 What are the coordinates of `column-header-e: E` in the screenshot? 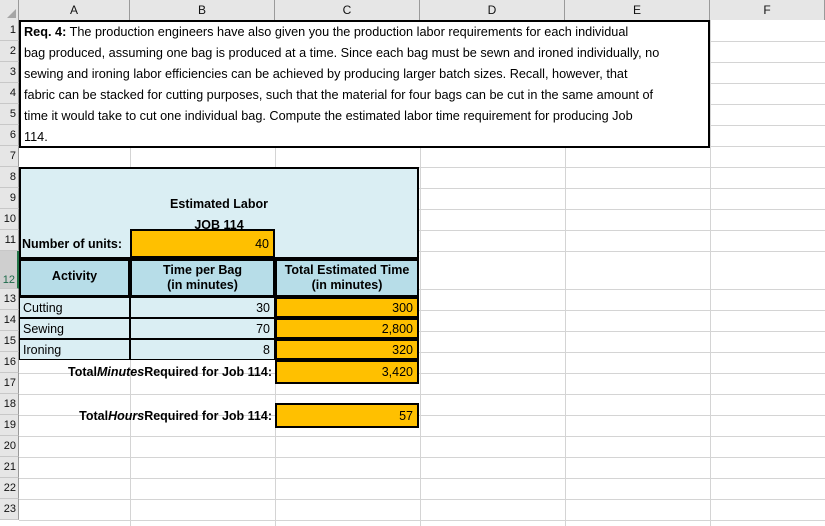 It's located at (637, 10).